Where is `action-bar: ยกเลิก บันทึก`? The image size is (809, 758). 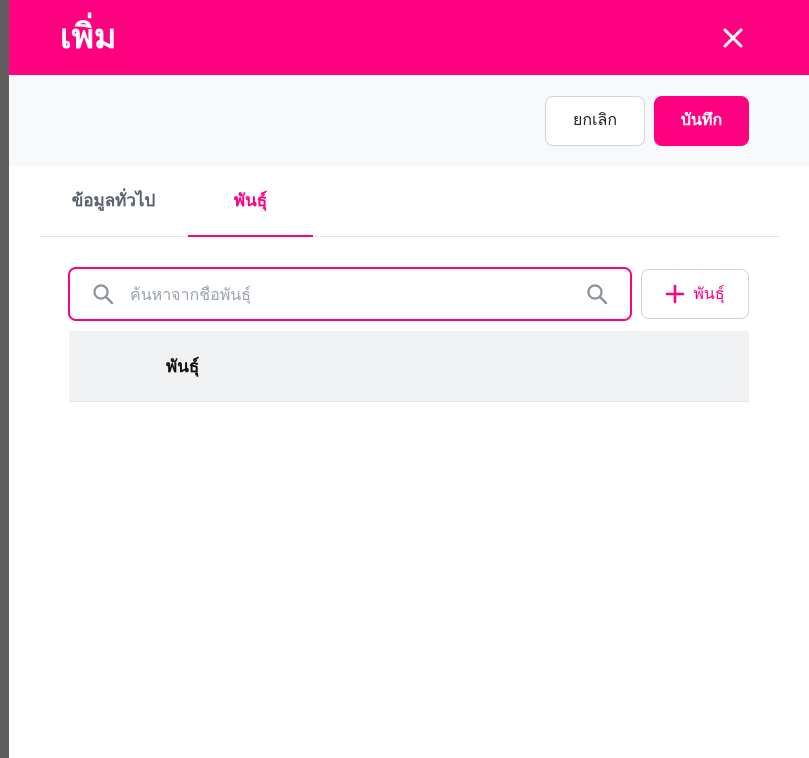
action-bar: ยกเลิก บันทึก is located at coordinates (409, 120).